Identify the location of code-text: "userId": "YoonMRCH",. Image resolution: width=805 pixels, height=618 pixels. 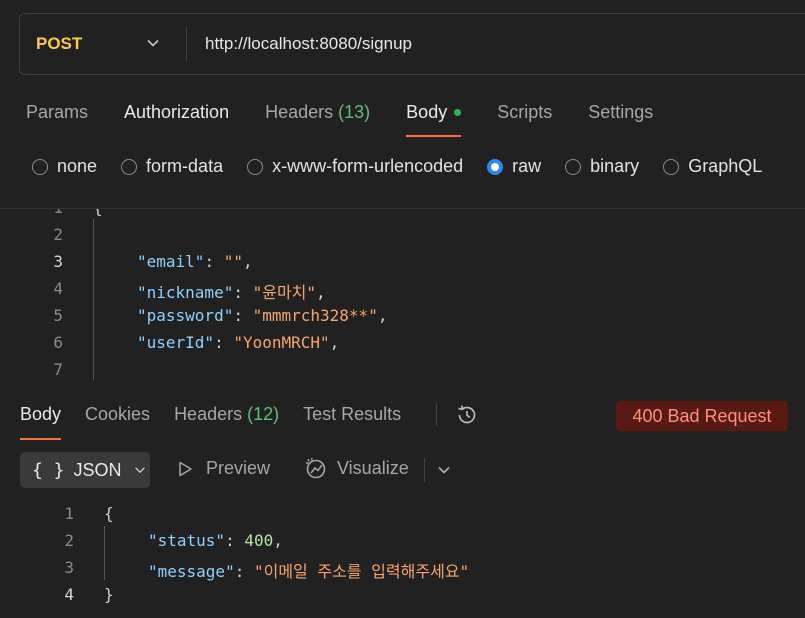
(238, 342).